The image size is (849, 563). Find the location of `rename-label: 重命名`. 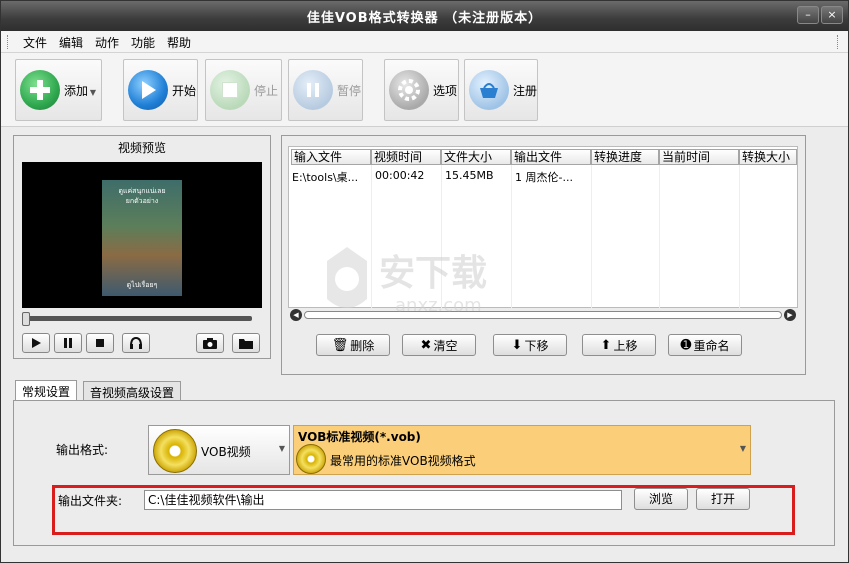

rename-label: 重命名 is located at coordinates (711, 345).